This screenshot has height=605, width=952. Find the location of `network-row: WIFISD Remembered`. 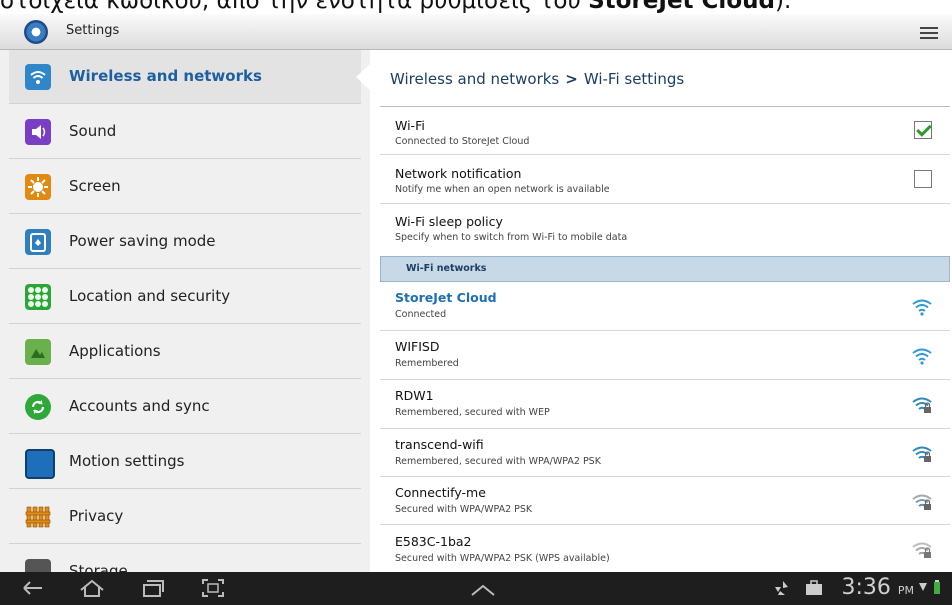

network-row: WIFISD Remembered is located at coordinates (665, 355).